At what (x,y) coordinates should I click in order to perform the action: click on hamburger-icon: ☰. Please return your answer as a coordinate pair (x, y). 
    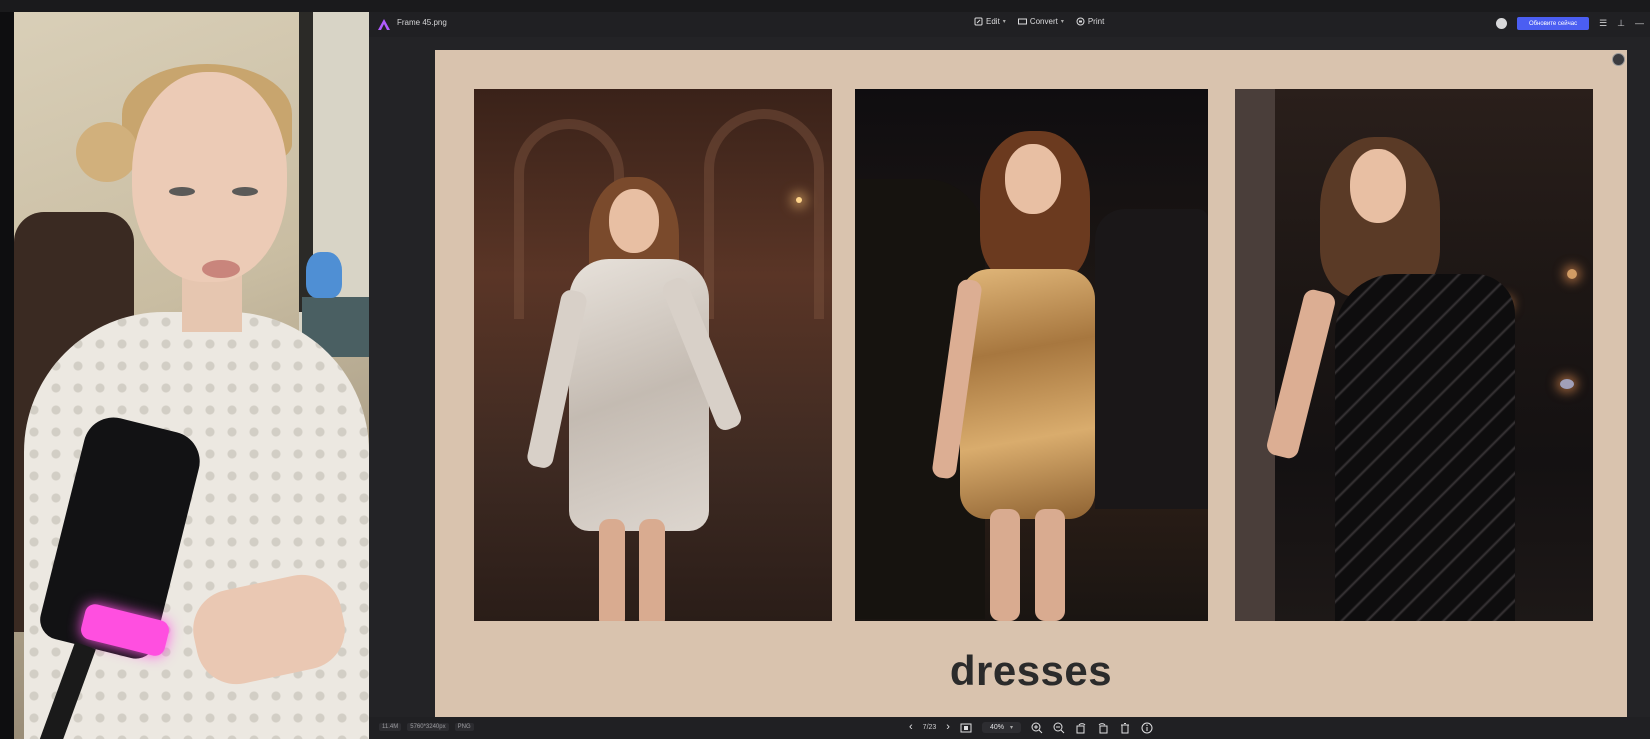
    Looking at the image, I should click on (1603, 23).